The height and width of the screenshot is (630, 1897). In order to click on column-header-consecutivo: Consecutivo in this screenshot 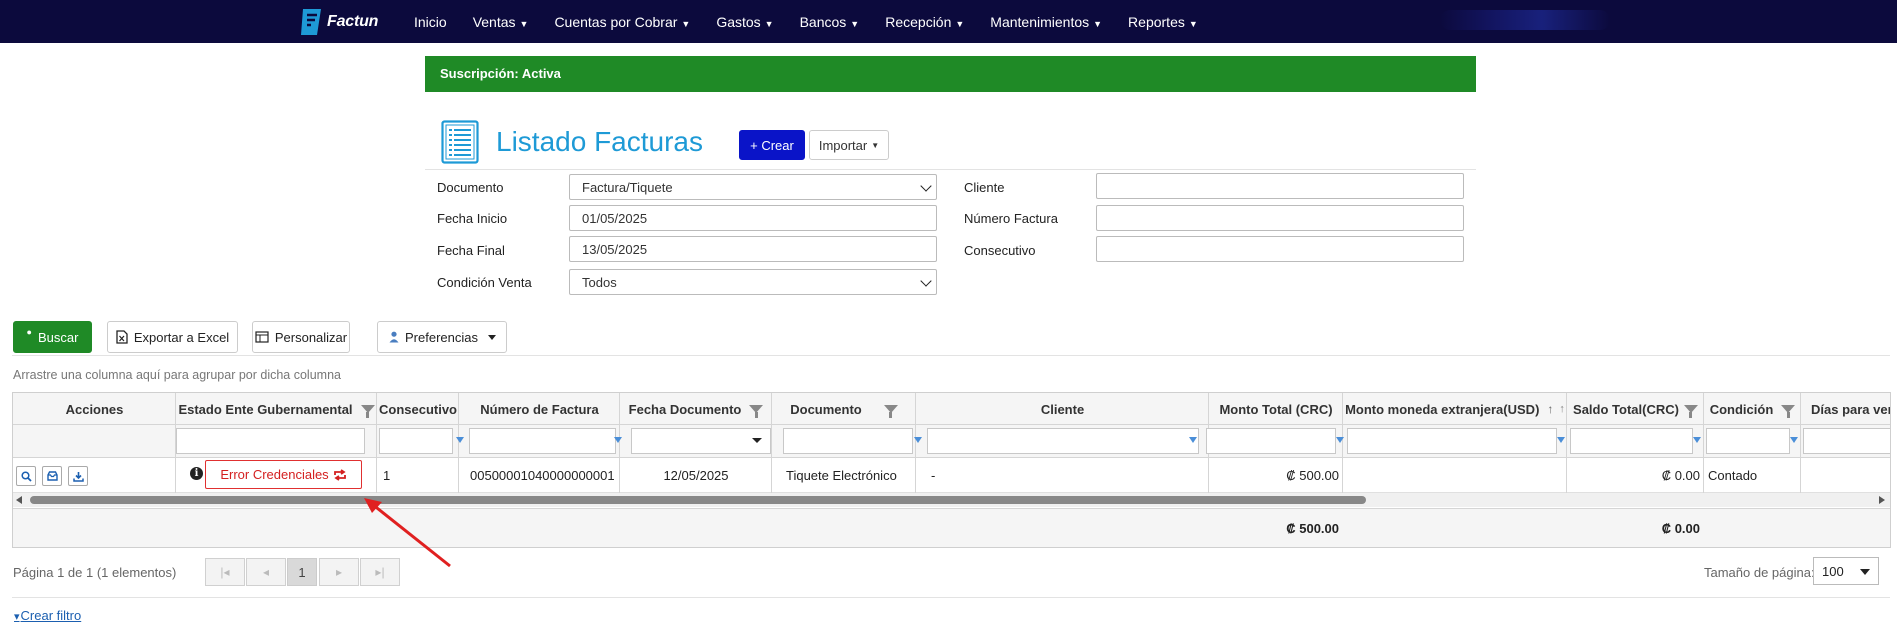, I will do `click(418, 409)`.